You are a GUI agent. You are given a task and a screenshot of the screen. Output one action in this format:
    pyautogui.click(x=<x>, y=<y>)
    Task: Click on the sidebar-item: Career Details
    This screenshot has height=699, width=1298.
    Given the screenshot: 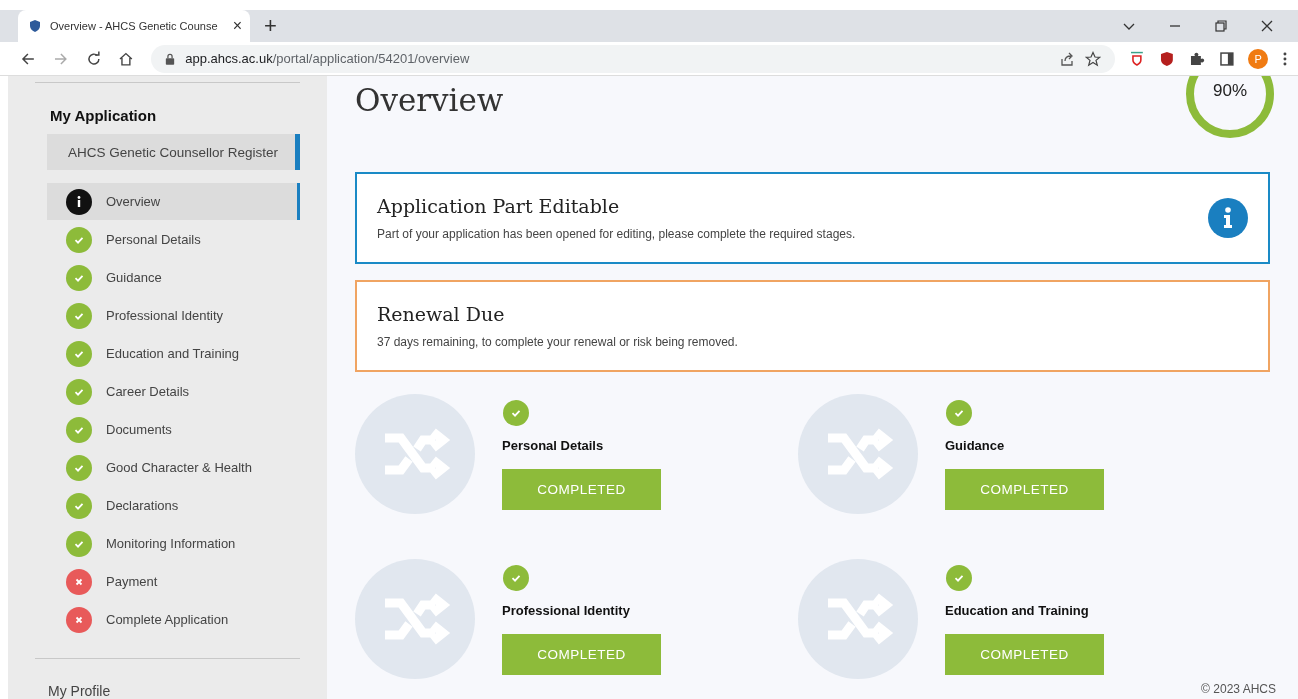 What is the action you would take?
    pyautogui.click(x=173, y=391)
    